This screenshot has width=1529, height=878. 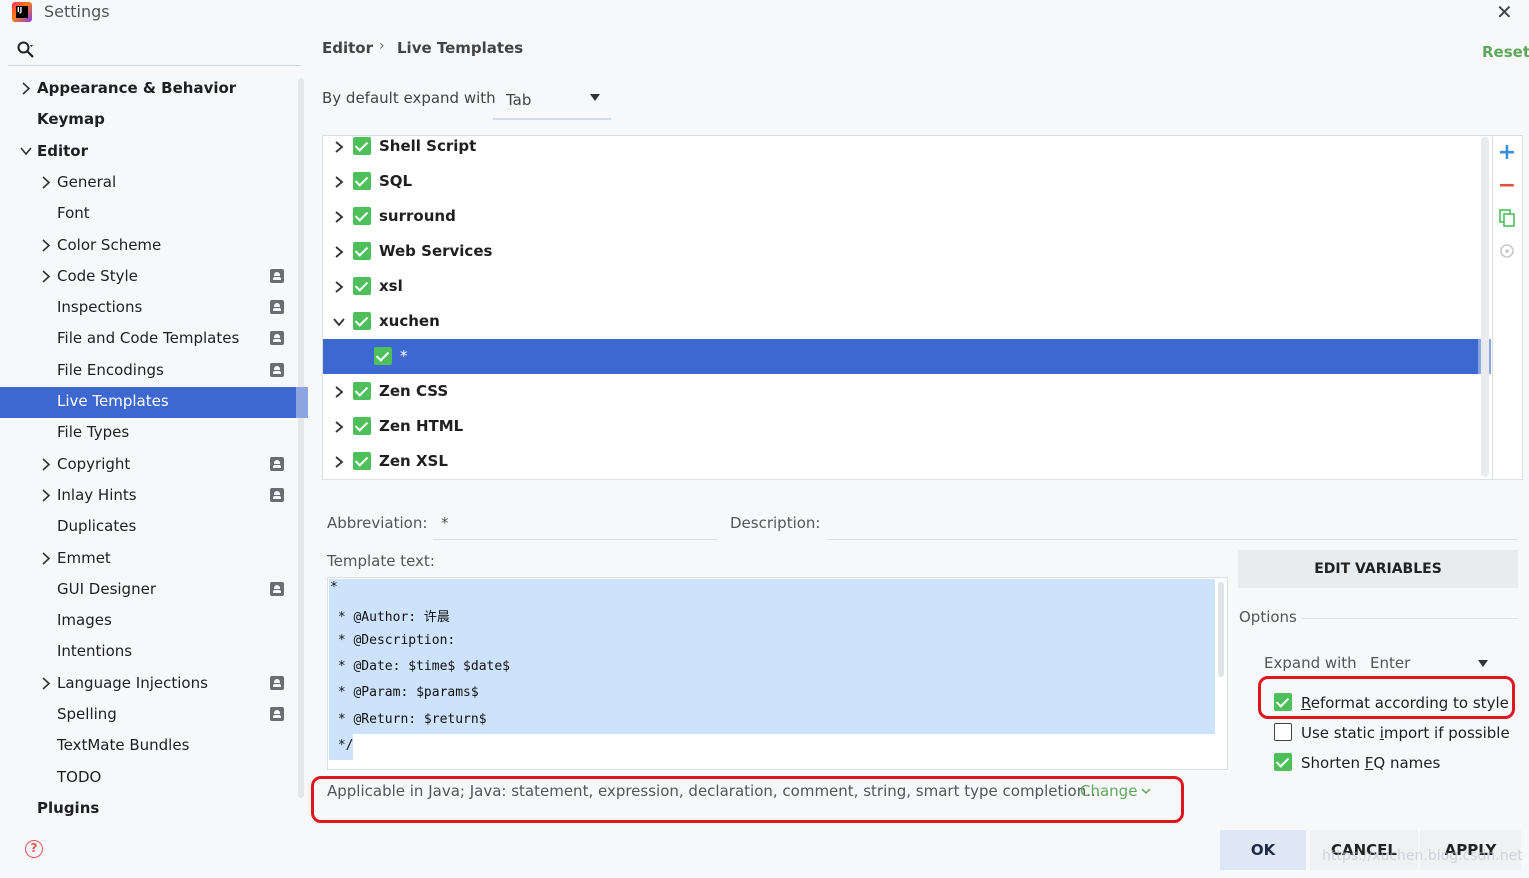 I want to click on sidebar-item-label: Inlay Hints, so click(x=97, y=494).